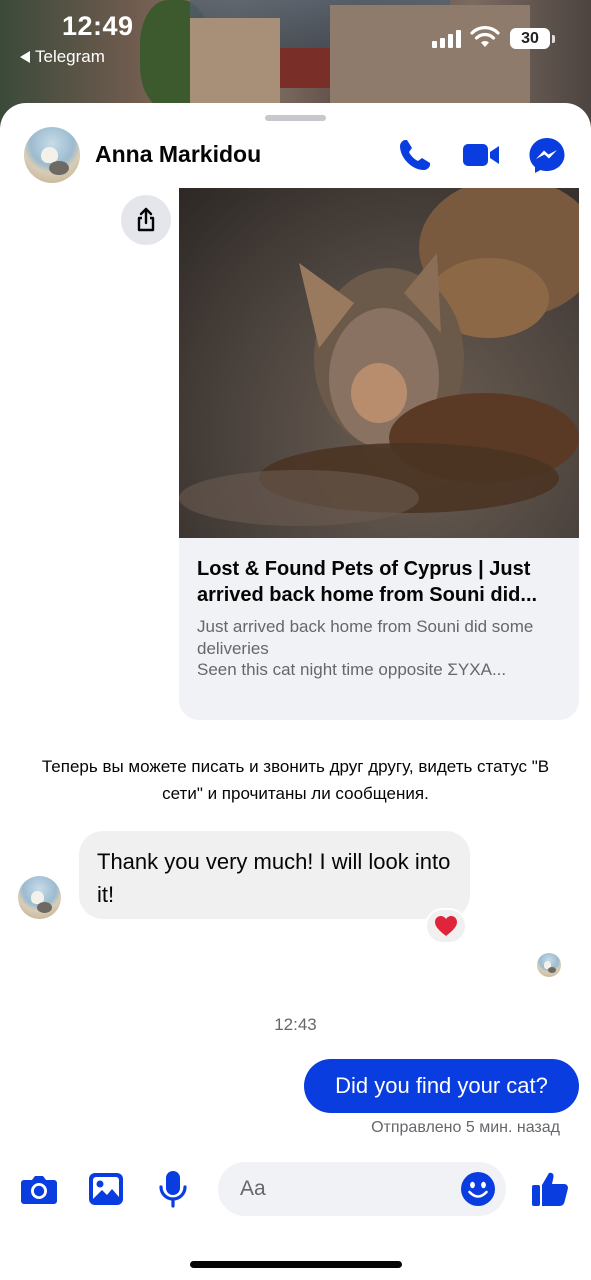 This screenshot has width=591, height=1280. Describe the element at coordinates (415, 155) in the screenshot. I see `phone-icon` at that location.